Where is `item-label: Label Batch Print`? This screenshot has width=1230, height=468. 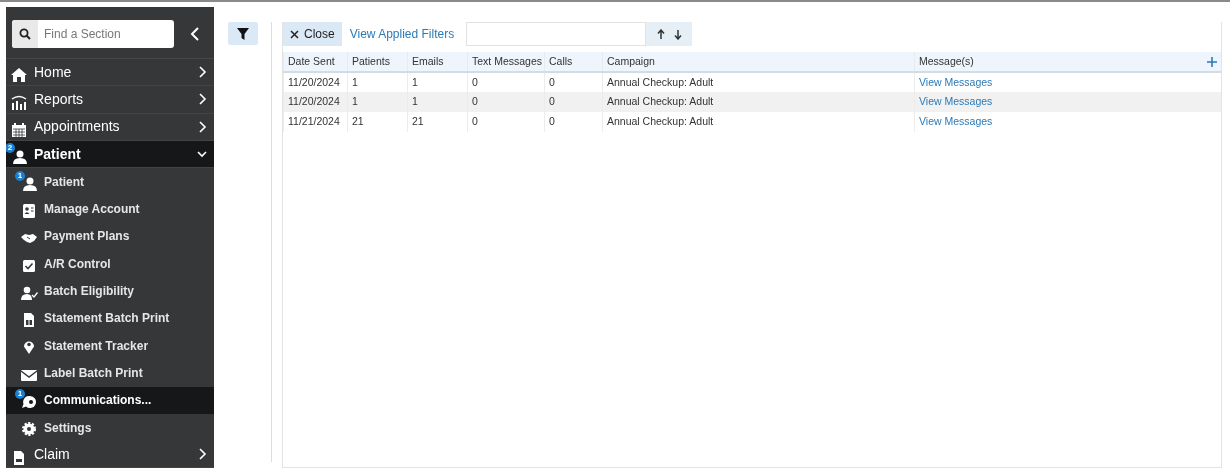
item-label: Label Batch Print is located at coordinates (93, 373).